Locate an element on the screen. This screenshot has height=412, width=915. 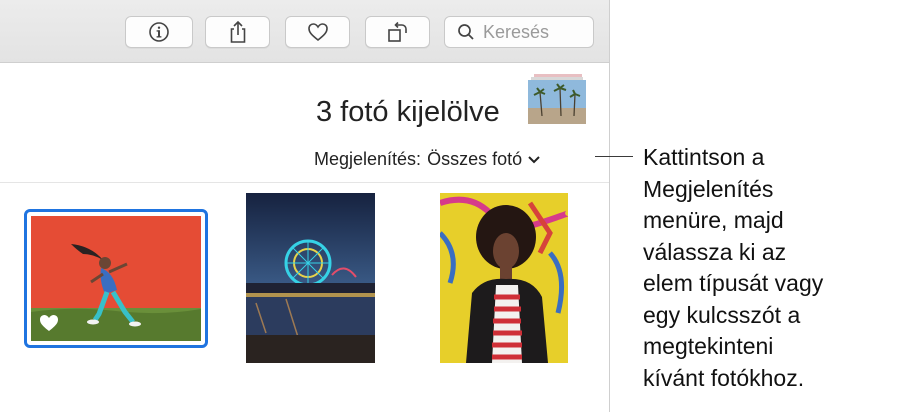
callout-line-2: Megjelenítés is located at coordinates (708, 188).